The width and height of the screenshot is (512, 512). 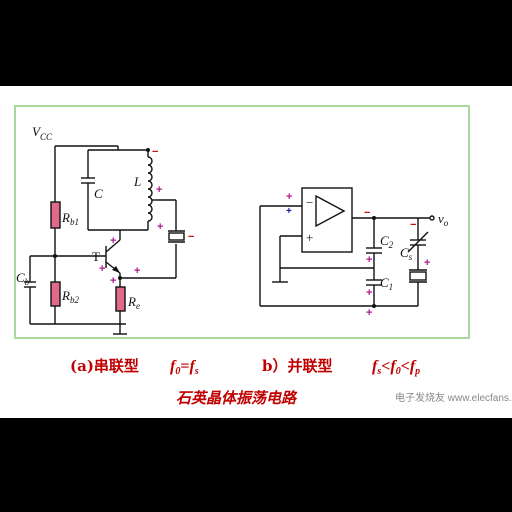 I want to click on caption-parallel-eq: fs<f0<fp, so click(x=396, y=367).